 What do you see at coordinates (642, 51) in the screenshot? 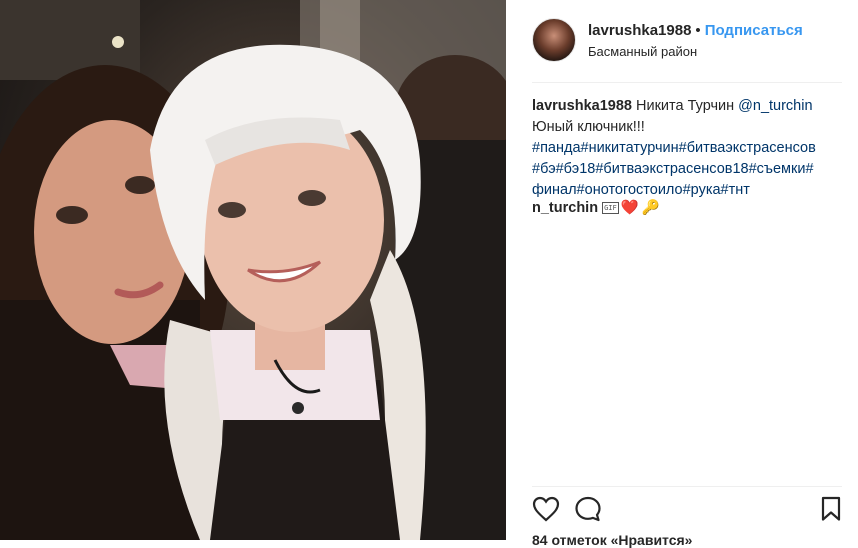
I see `location-link: Басманный район` at bounding box center [642, 51].